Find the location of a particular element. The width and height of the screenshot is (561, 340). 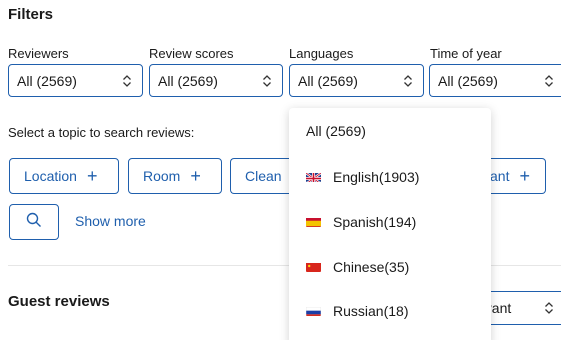

time-of-year-select: All (2569) is located at coordinates (495, 80).